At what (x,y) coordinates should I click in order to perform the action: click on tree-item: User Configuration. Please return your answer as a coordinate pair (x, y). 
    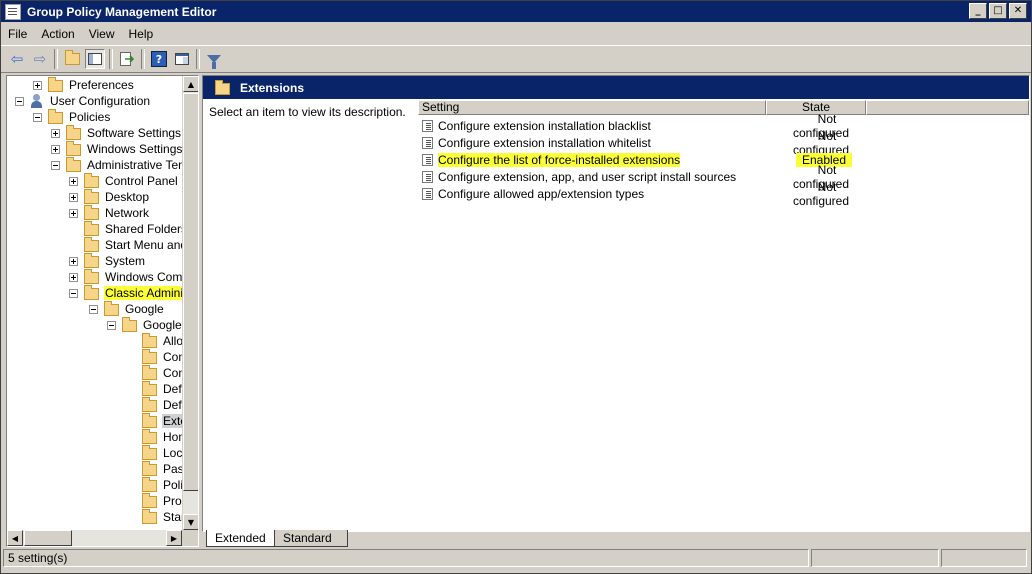
    Looking at the image, I should click on (83, 101).